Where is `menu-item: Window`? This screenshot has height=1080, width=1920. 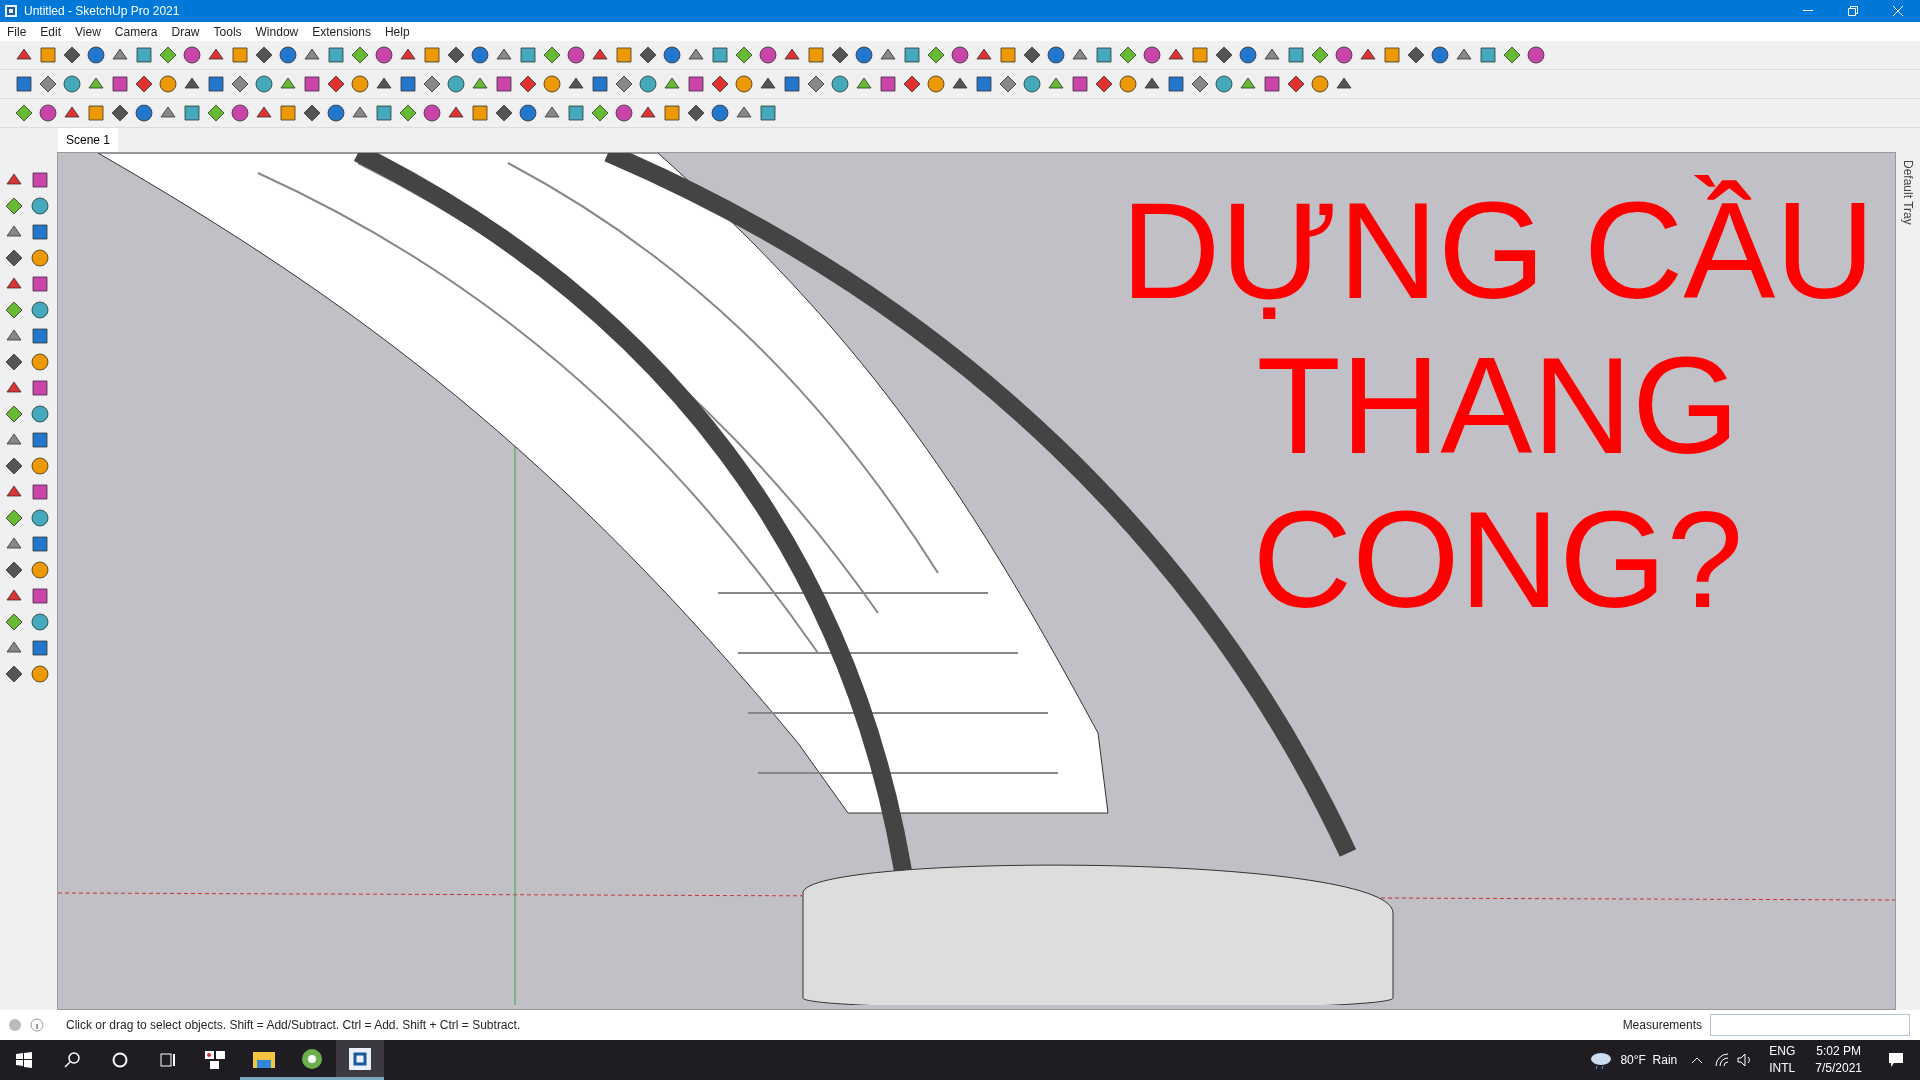
menu-item: Window is located at coordinates (277, 31).